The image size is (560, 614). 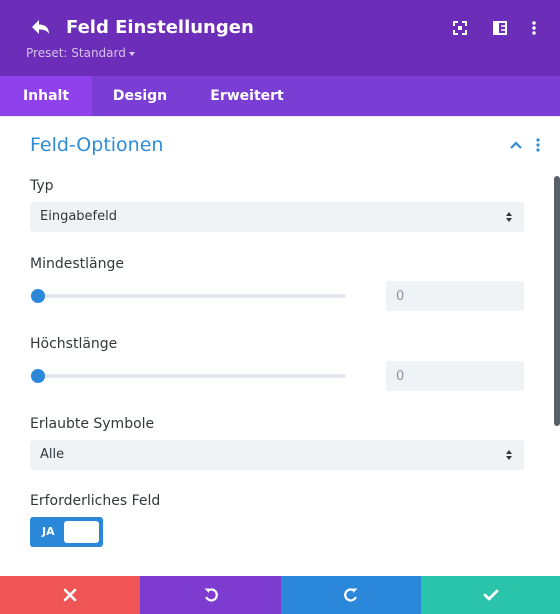 What do you see at coordinates (38, 376) in the screenshot?
I see `max-length-slider-handle` at bounding box center [38, 376].